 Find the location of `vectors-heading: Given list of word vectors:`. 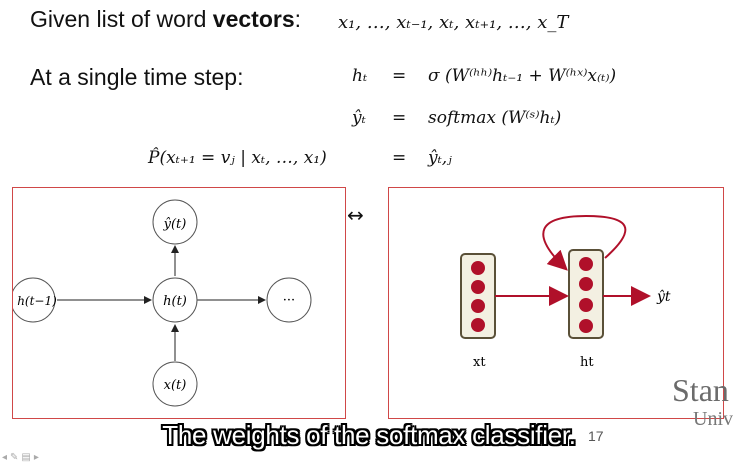

vectors-heading: Given list of word vectors: is located at coordinates (165, 19).